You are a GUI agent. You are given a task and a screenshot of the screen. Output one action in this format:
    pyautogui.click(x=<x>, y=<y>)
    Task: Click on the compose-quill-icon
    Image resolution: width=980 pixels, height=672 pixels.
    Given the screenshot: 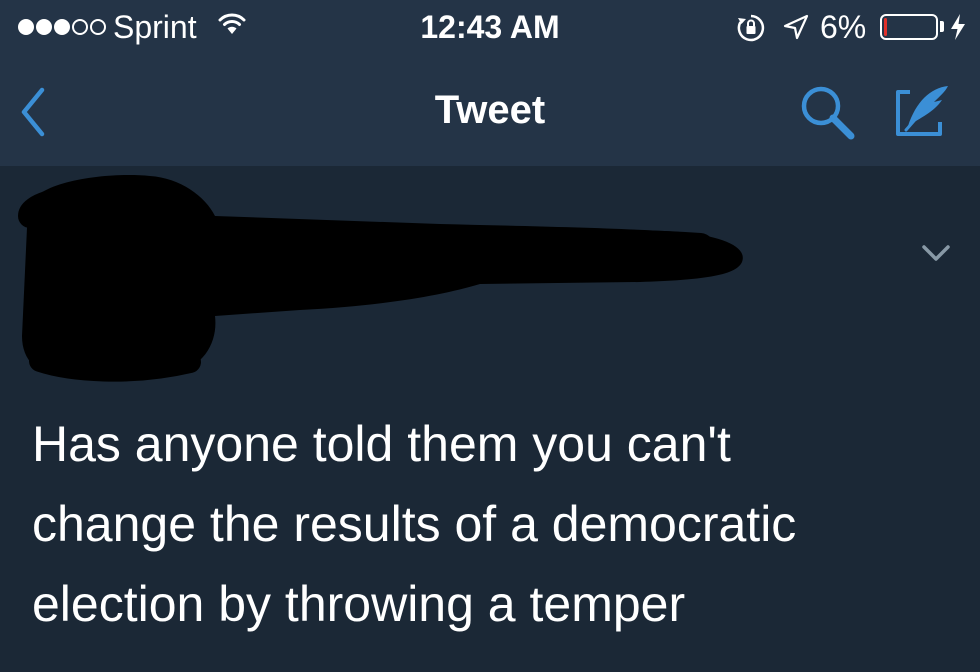 What is the action you would take?
    pyautogui.click(x=922, y=111)
    